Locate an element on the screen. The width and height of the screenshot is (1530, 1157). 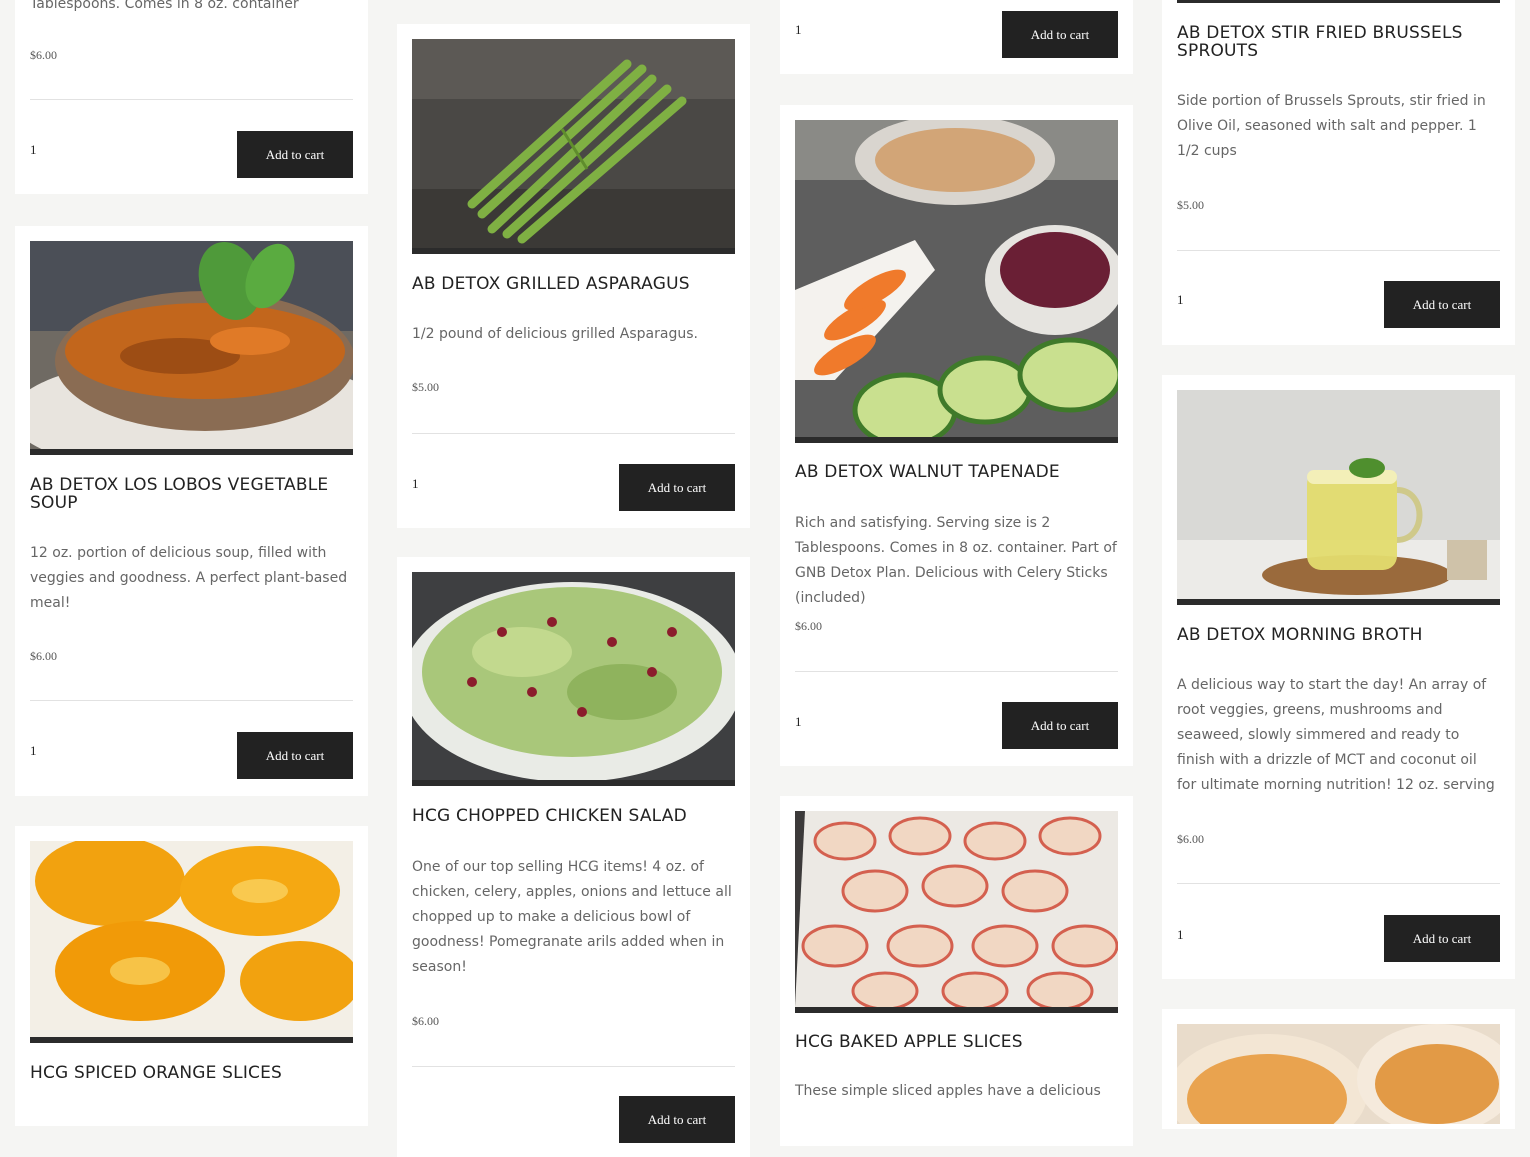
product-card-partial-bottom is located at coordinates (1338, 1069).